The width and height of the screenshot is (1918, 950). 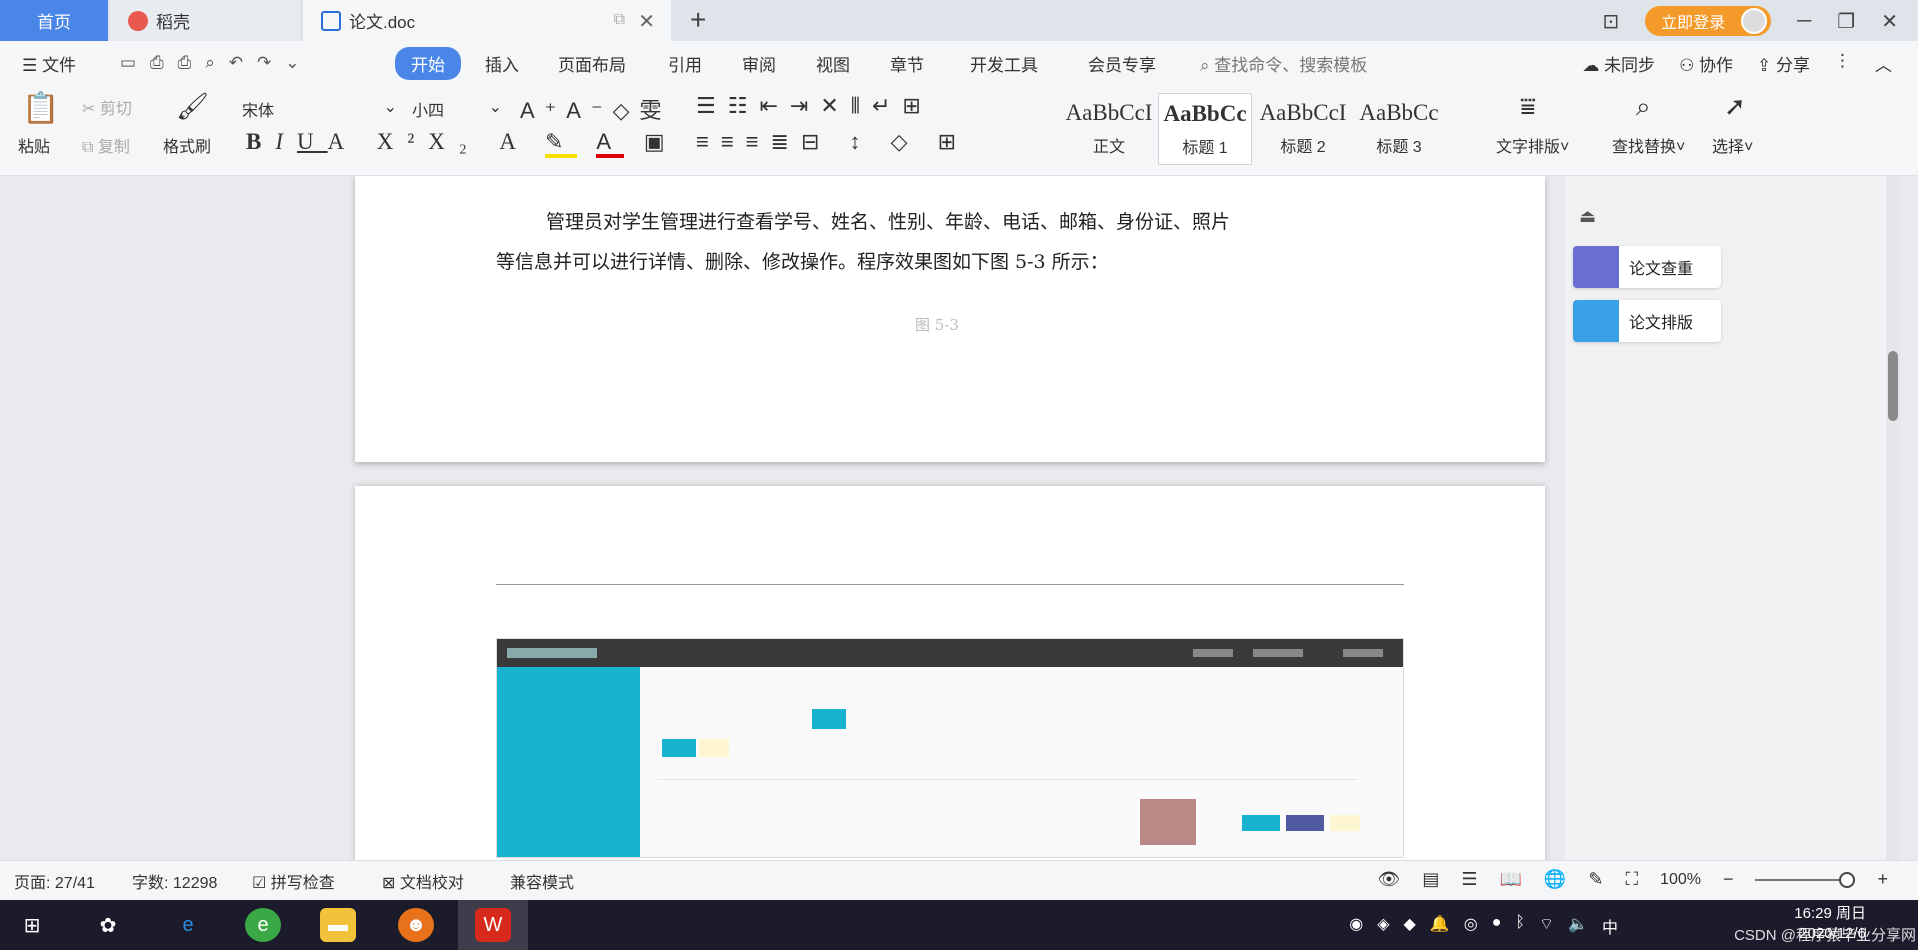 What do you see at coordinates (40, 108) in the screenshot?
I see `paste-icon: 📋` at bounding box center [40, 108].